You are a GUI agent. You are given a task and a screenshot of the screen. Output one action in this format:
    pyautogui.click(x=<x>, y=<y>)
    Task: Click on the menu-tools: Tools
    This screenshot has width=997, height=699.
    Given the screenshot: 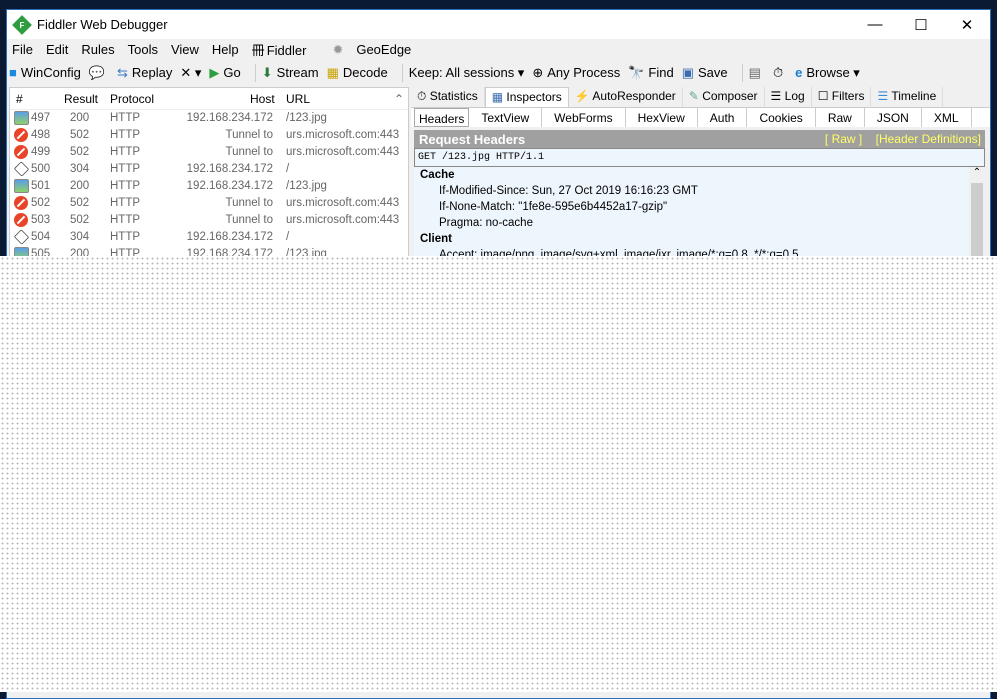 What is the action you would take?
    pyautogui.click(x=143, y=49)
    